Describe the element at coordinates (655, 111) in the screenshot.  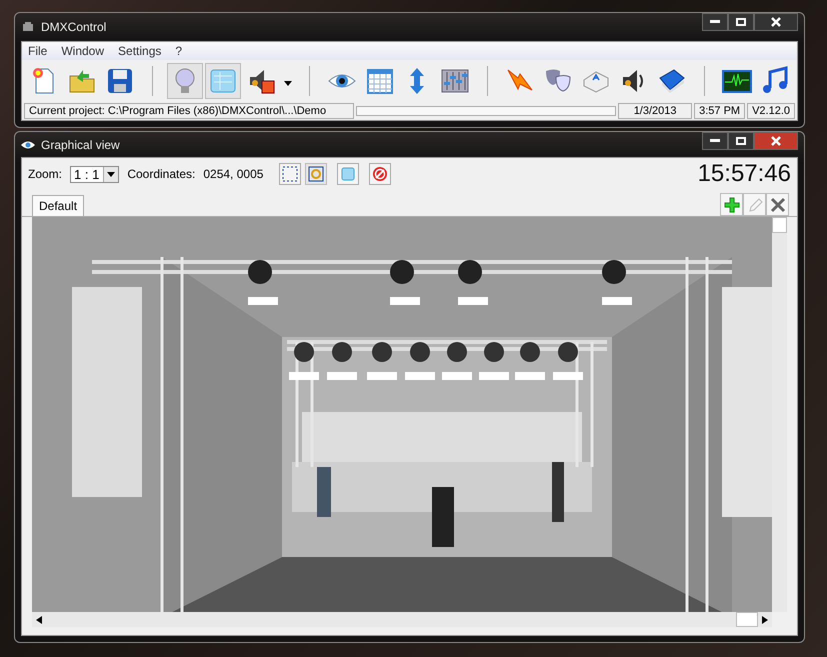
I see `status-date: 1/3/2013` at that location.